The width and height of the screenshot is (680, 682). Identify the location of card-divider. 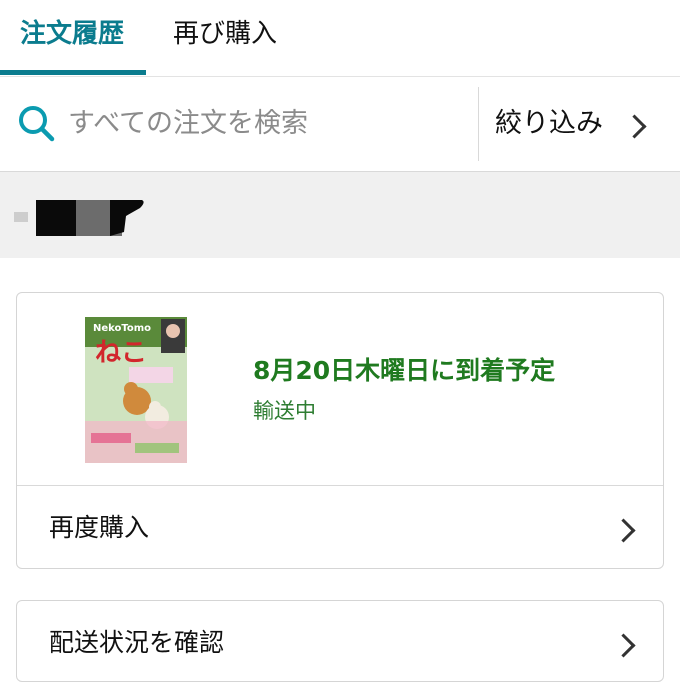
(340, 485).